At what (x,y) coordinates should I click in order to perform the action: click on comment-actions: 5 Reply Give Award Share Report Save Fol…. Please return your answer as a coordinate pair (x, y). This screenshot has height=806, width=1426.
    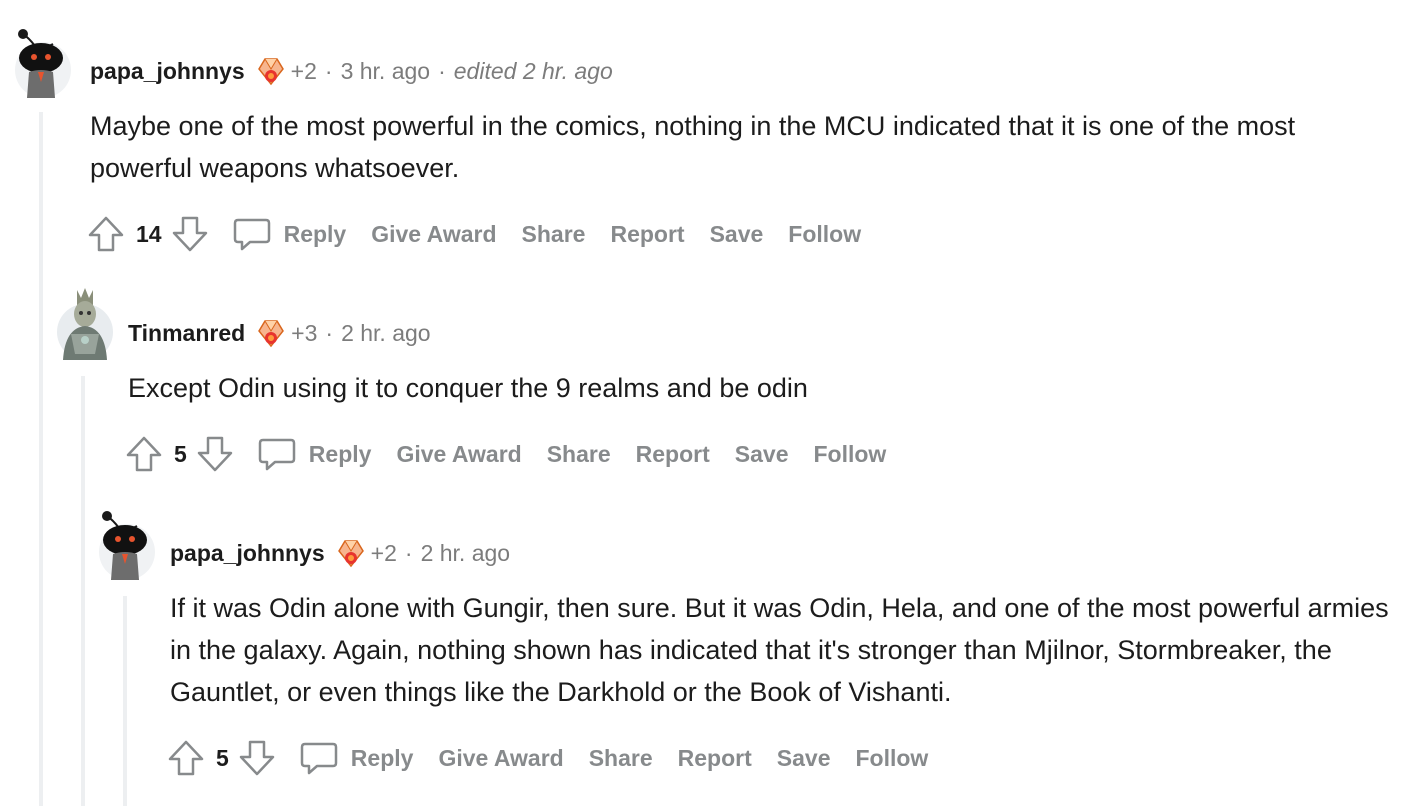
    Looking at the image, I should click on (559, 758).